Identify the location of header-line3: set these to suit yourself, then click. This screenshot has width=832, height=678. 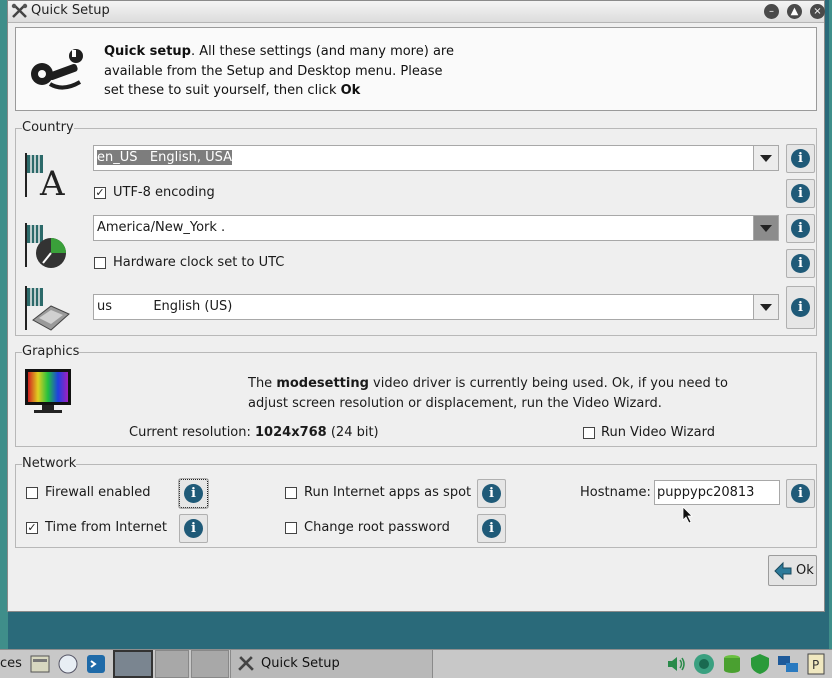
(222, 90).